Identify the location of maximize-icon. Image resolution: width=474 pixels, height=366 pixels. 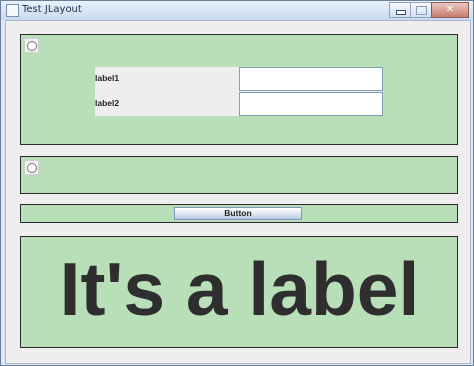
(421, 10).